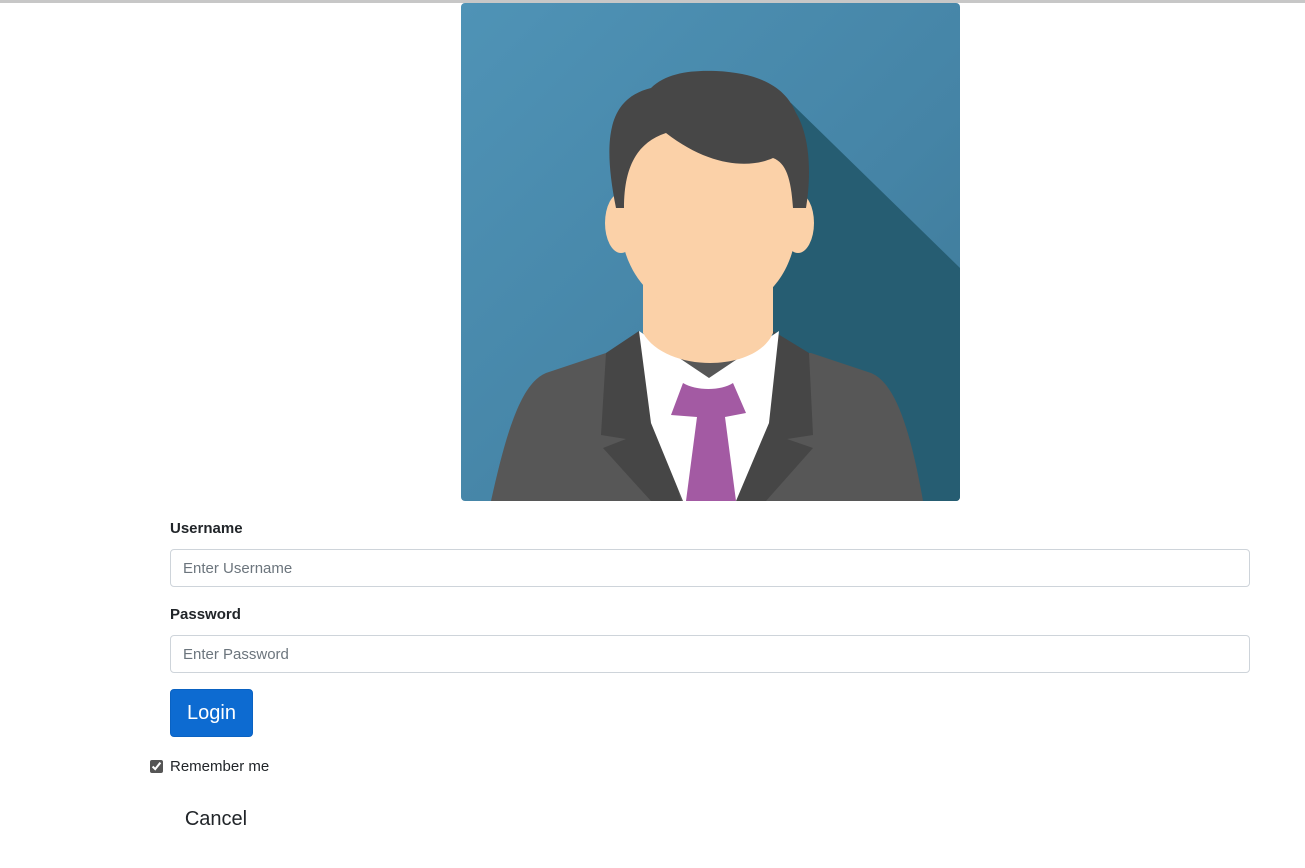 This screenshot has width=1305, height=868. What do you see at coordinates (219, 766) in the screenshot?
I see `remember-me-label: Remember me` at bounding box center [219, 766].